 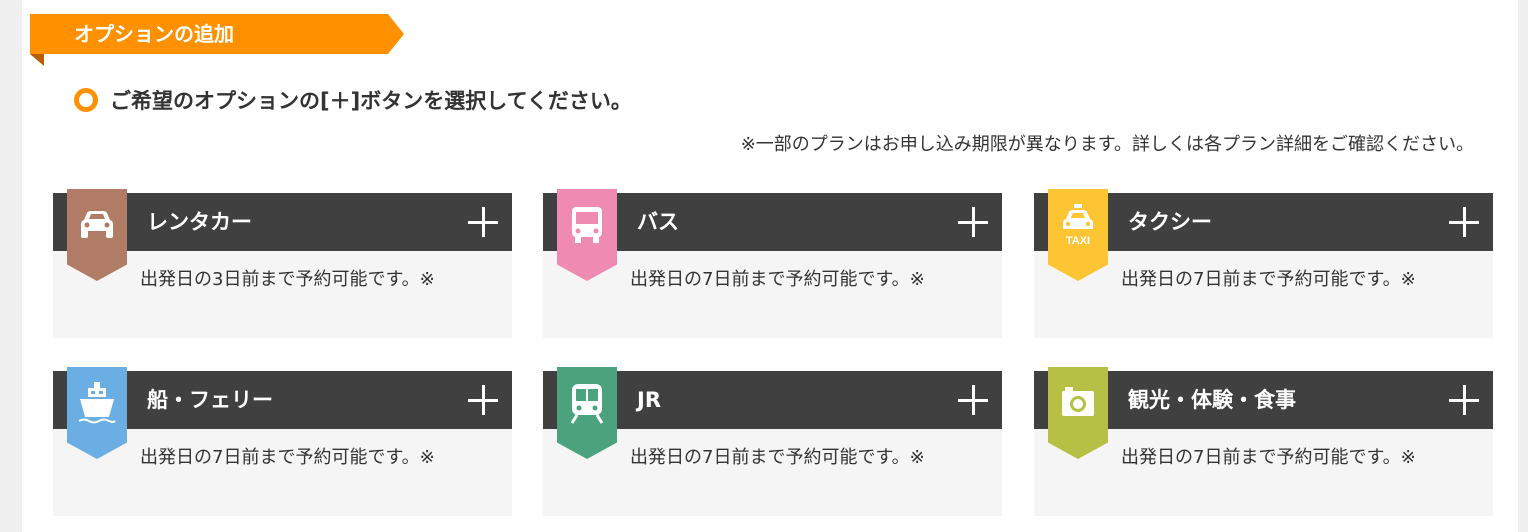 I want to click on option-card-jr: JR 出発日の7日前まで予約可能です。※, so click(x=772, y=441).